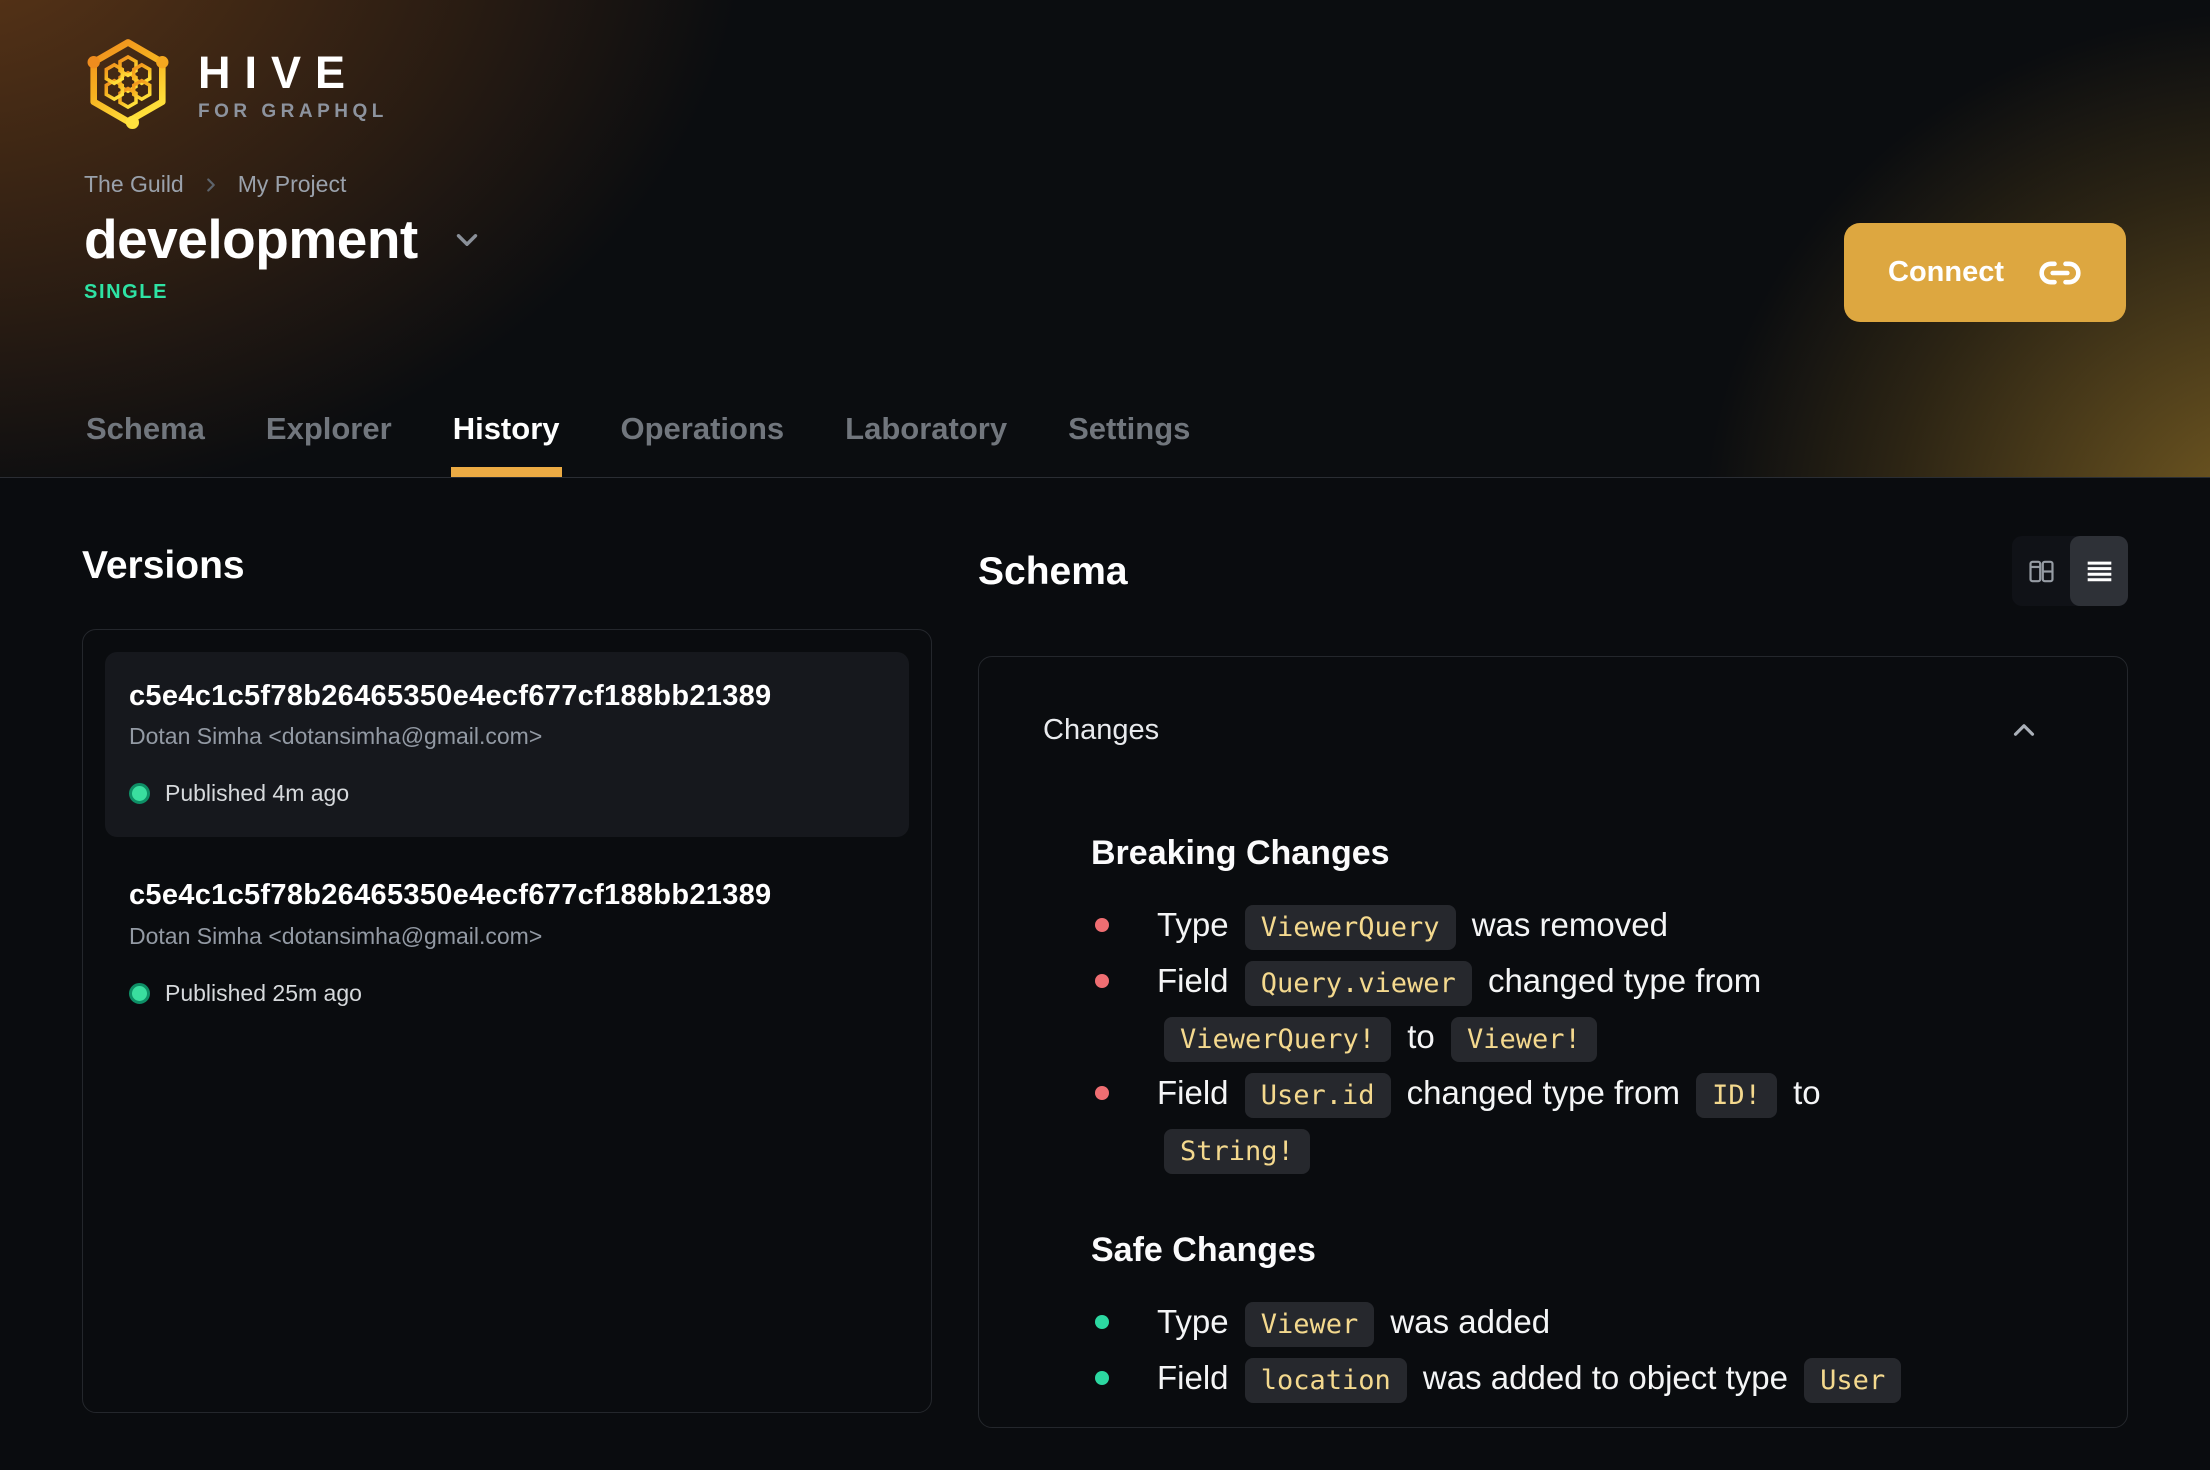 The width and height of the screenshot is (2210, 1470). Describe the element at coordinates (1521, 1323) in the screenshot. I see `change-item: Type Viewer was added` at that location.